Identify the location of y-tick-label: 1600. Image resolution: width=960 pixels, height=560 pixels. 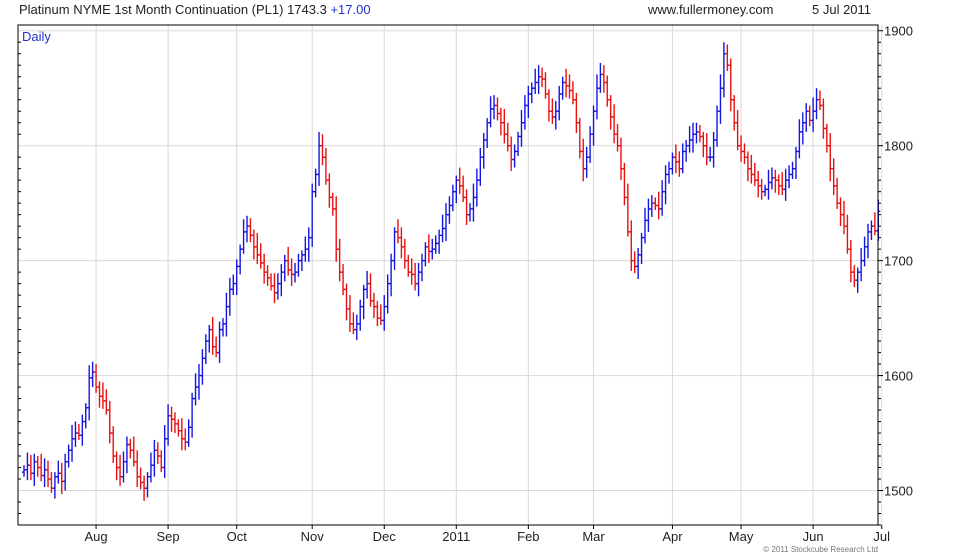
(898, 376).